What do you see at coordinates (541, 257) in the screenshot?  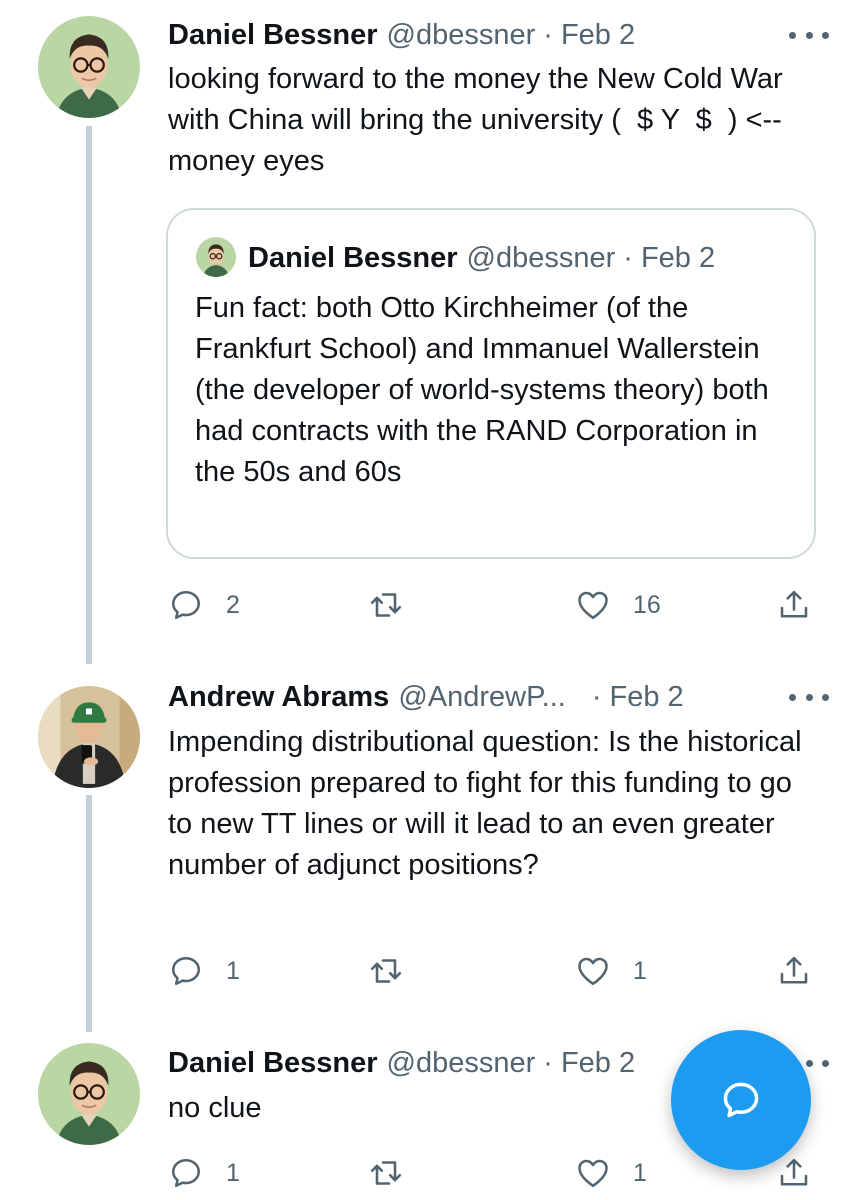 I see `quote-author-handle: @dbessner` at bounding box center [541, 257].